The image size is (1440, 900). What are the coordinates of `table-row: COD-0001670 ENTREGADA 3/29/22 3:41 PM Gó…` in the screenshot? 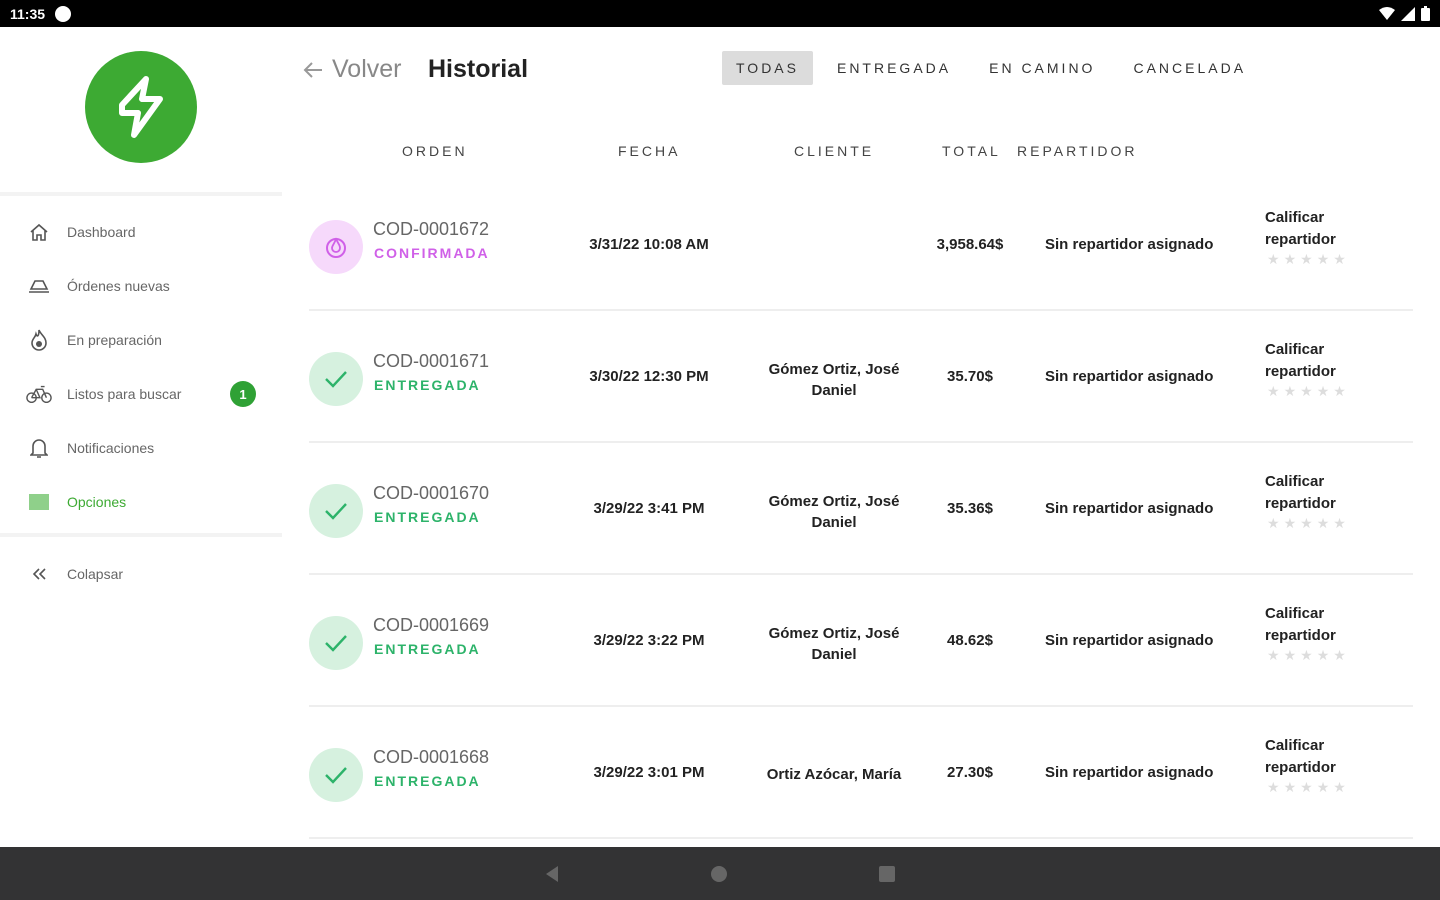 It's located at (861, 509).